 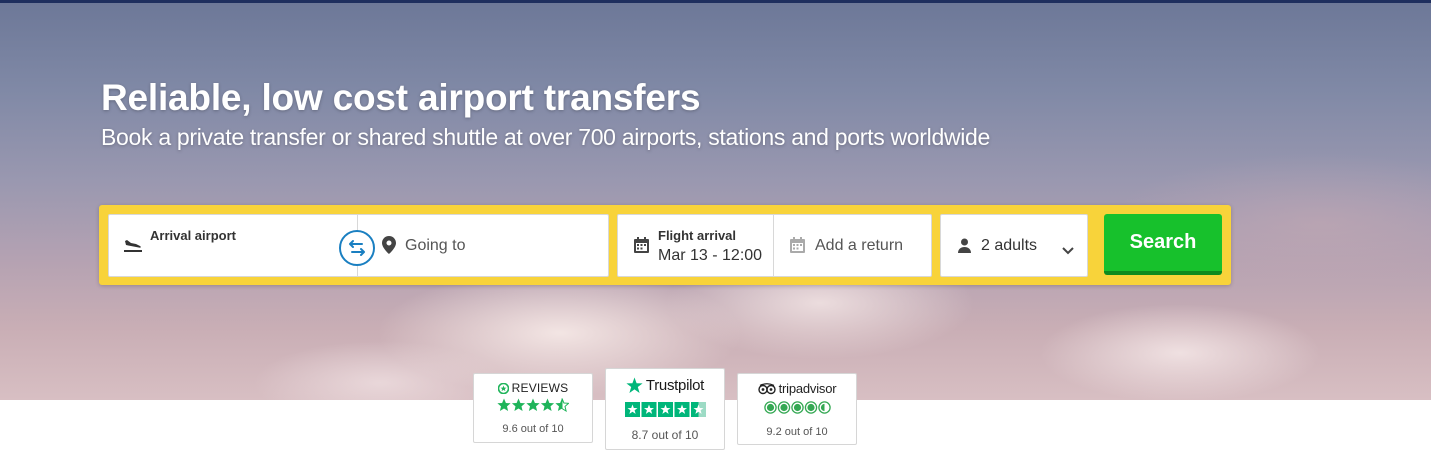 I want to click on swap-arrows-icon, so click(x=357, y=248).